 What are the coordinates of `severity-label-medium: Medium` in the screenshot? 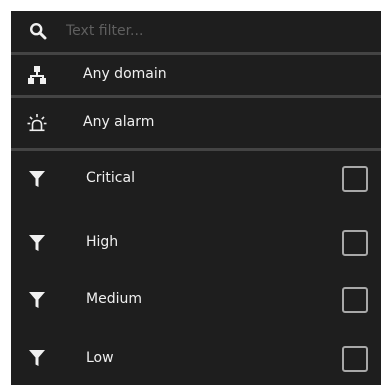 It's located at (114, 299).